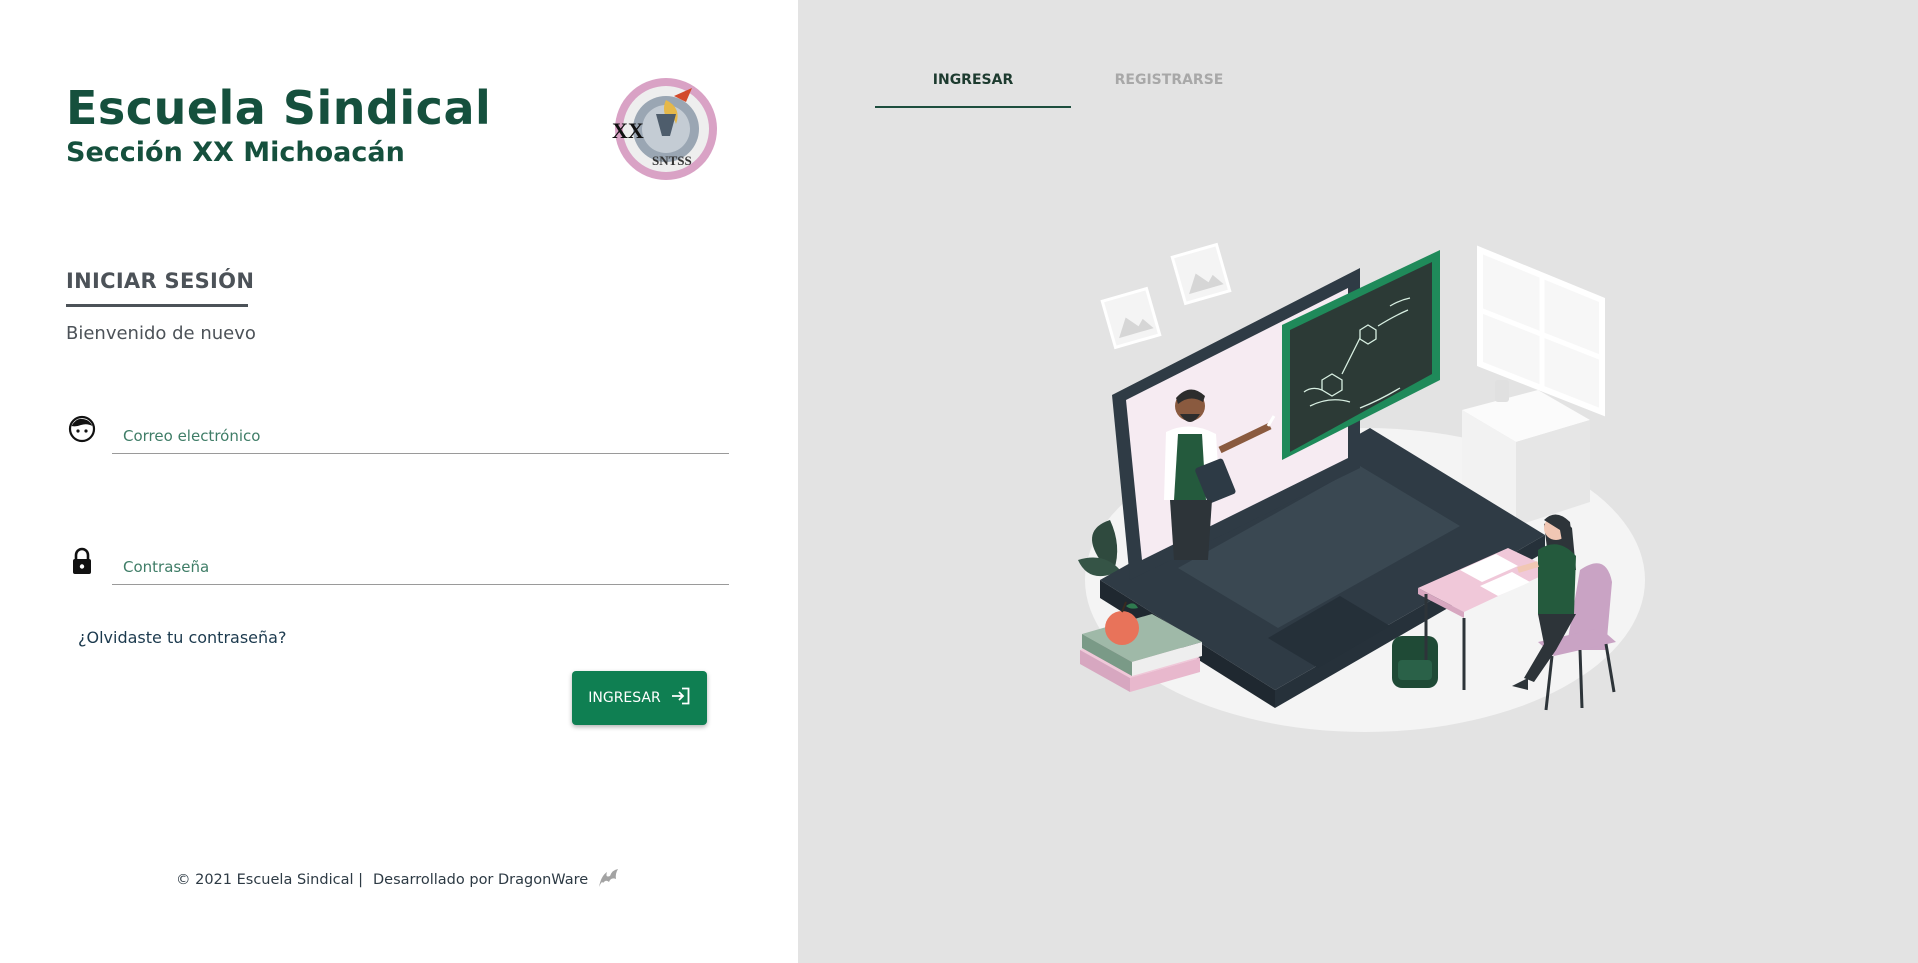  What do you see at coordinates (157, 305) in the screenshot?
I see `heading-underline` at bounding box center [157, 305].